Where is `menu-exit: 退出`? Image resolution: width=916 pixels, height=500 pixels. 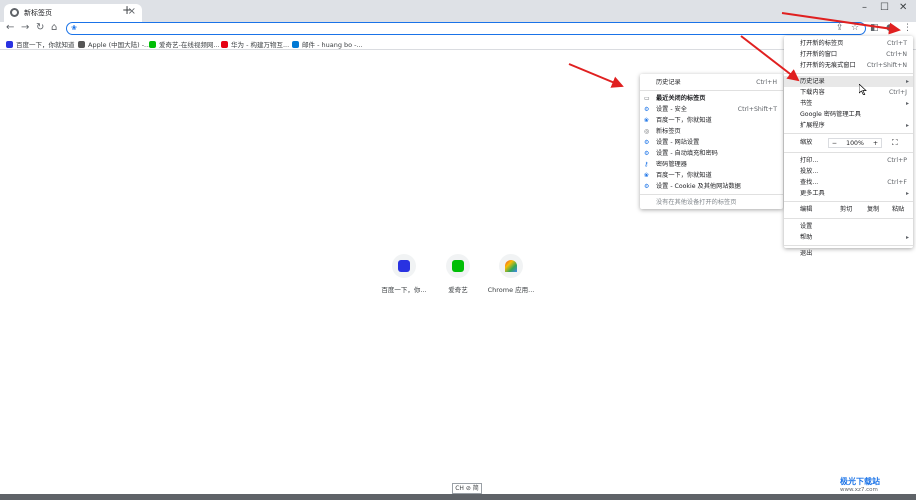 menu-exit: 退出 is located at coordinates (848, 253).